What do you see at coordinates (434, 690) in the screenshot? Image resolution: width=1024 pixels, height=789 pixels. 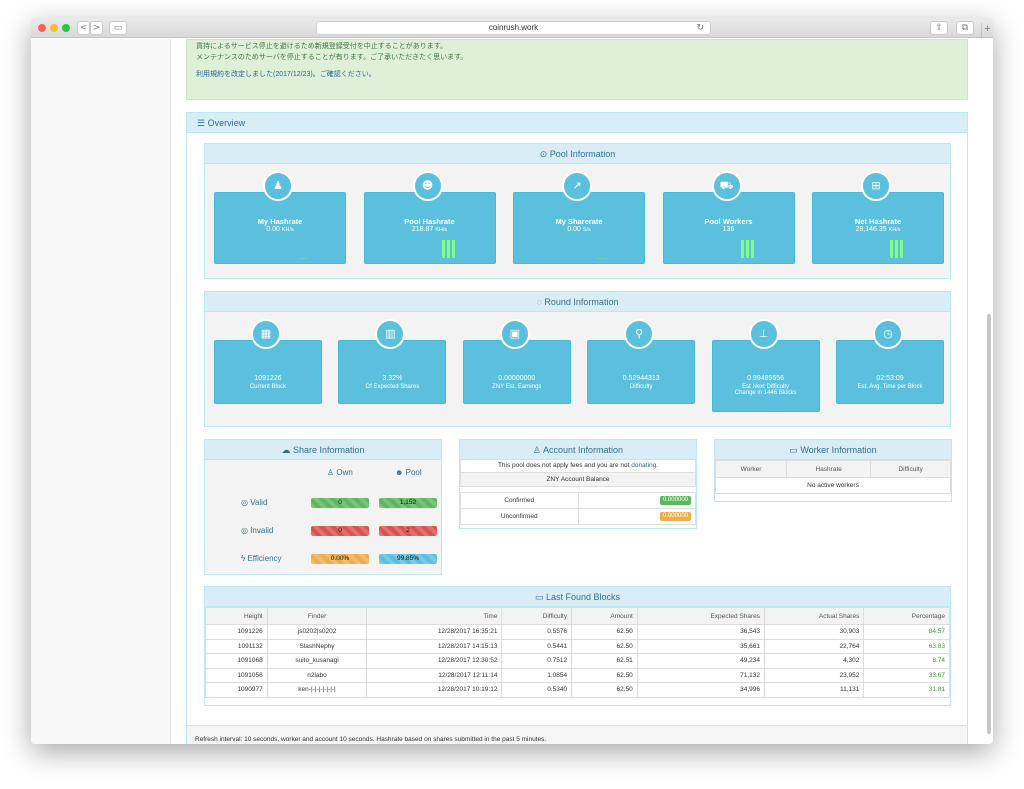 I see `block-cell: 12/28/2017 10:19:12` at bounding box center [434, 690].